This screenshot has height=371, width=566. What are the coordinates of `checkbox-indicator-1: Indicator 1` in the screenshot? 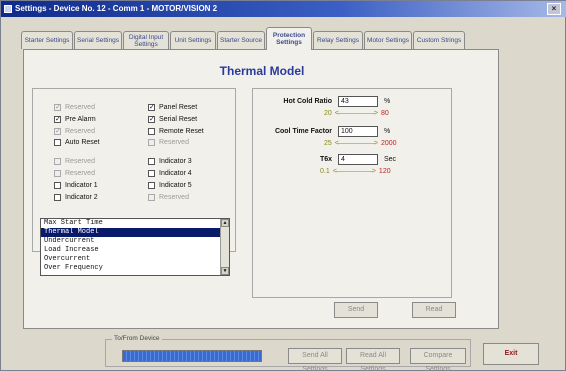 It's located at (76, 185).